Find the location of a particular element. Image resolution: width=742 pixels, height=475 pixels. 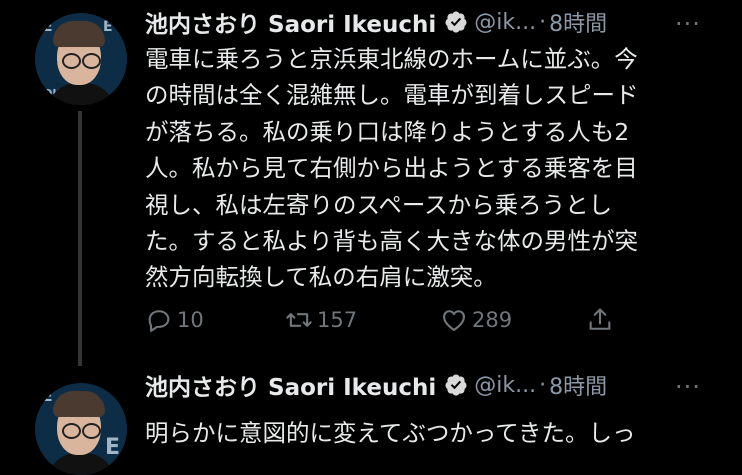

tweet-text-line: 電車に乗ろうと京浜東北線のホームに並ぶ。今 is located at coordinates (391, 59).